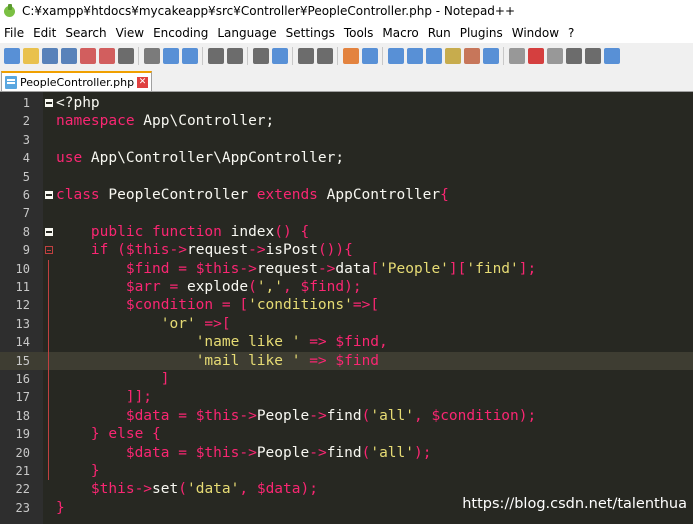 Image resolution: width=693 pixels, height=524 pixels. I want to click on save-all-icon, so click(68, 55).